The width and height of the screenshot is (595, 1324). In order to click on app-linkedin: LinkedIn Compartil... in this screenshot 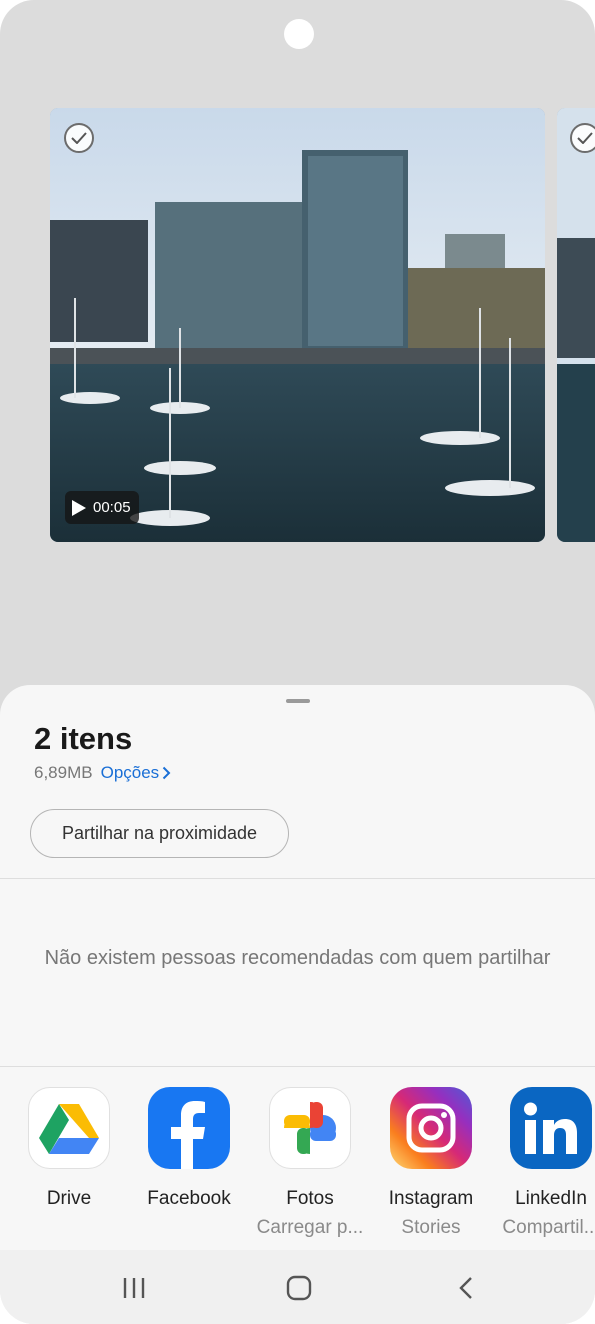, I will do `click(543, 1163)`.